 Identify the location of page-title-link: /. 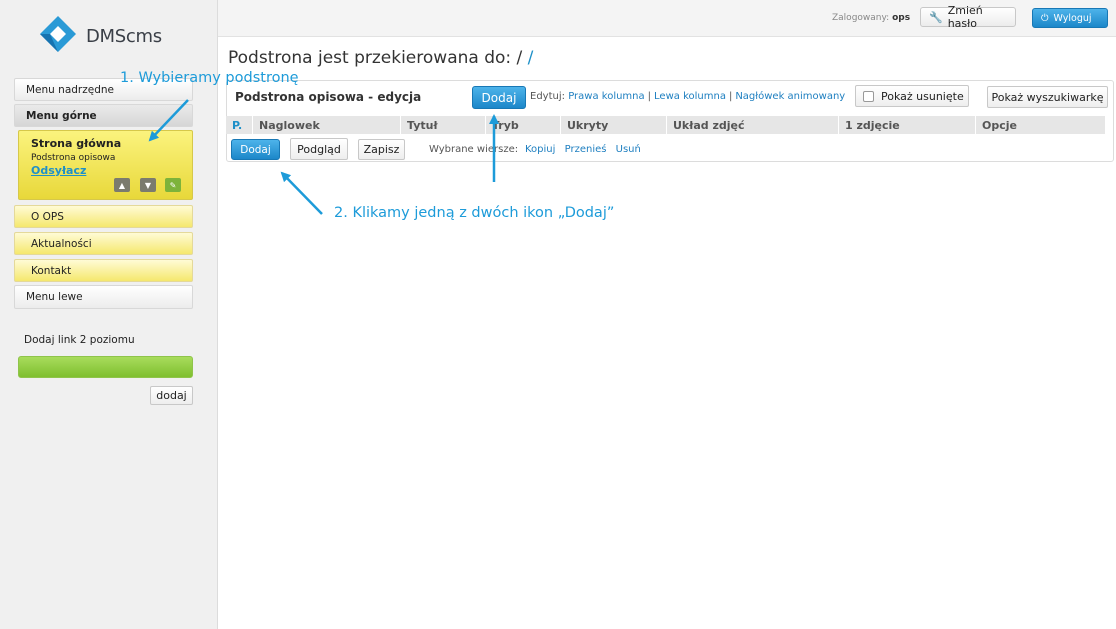
(531, 58).